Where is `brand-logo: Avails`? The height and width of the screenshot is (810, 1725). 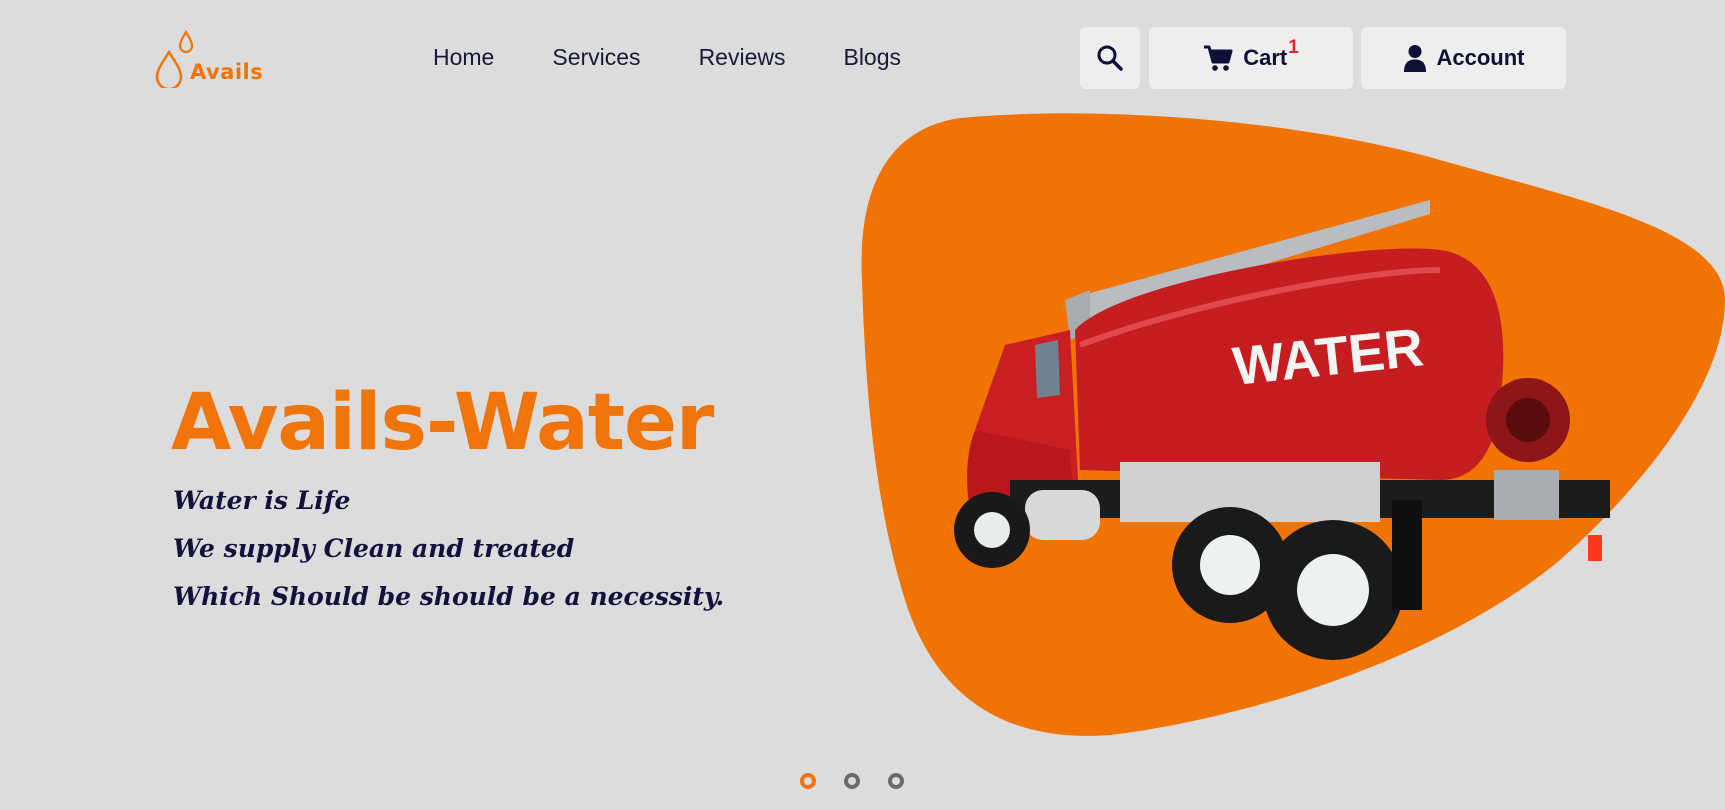 brand-logo: Avails is located at coordinates (209, 57).